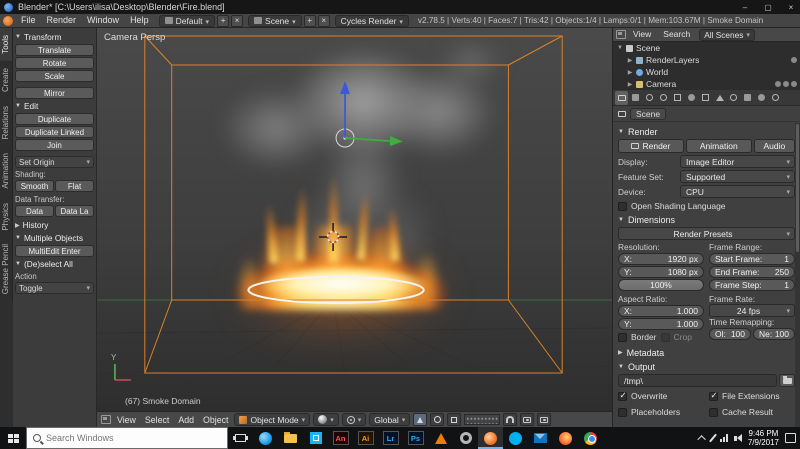 This screenshot has width=800, height=449. Describe the element at coordinates (34, 211) in the screenshot. I see `data-button: Data` at that location.